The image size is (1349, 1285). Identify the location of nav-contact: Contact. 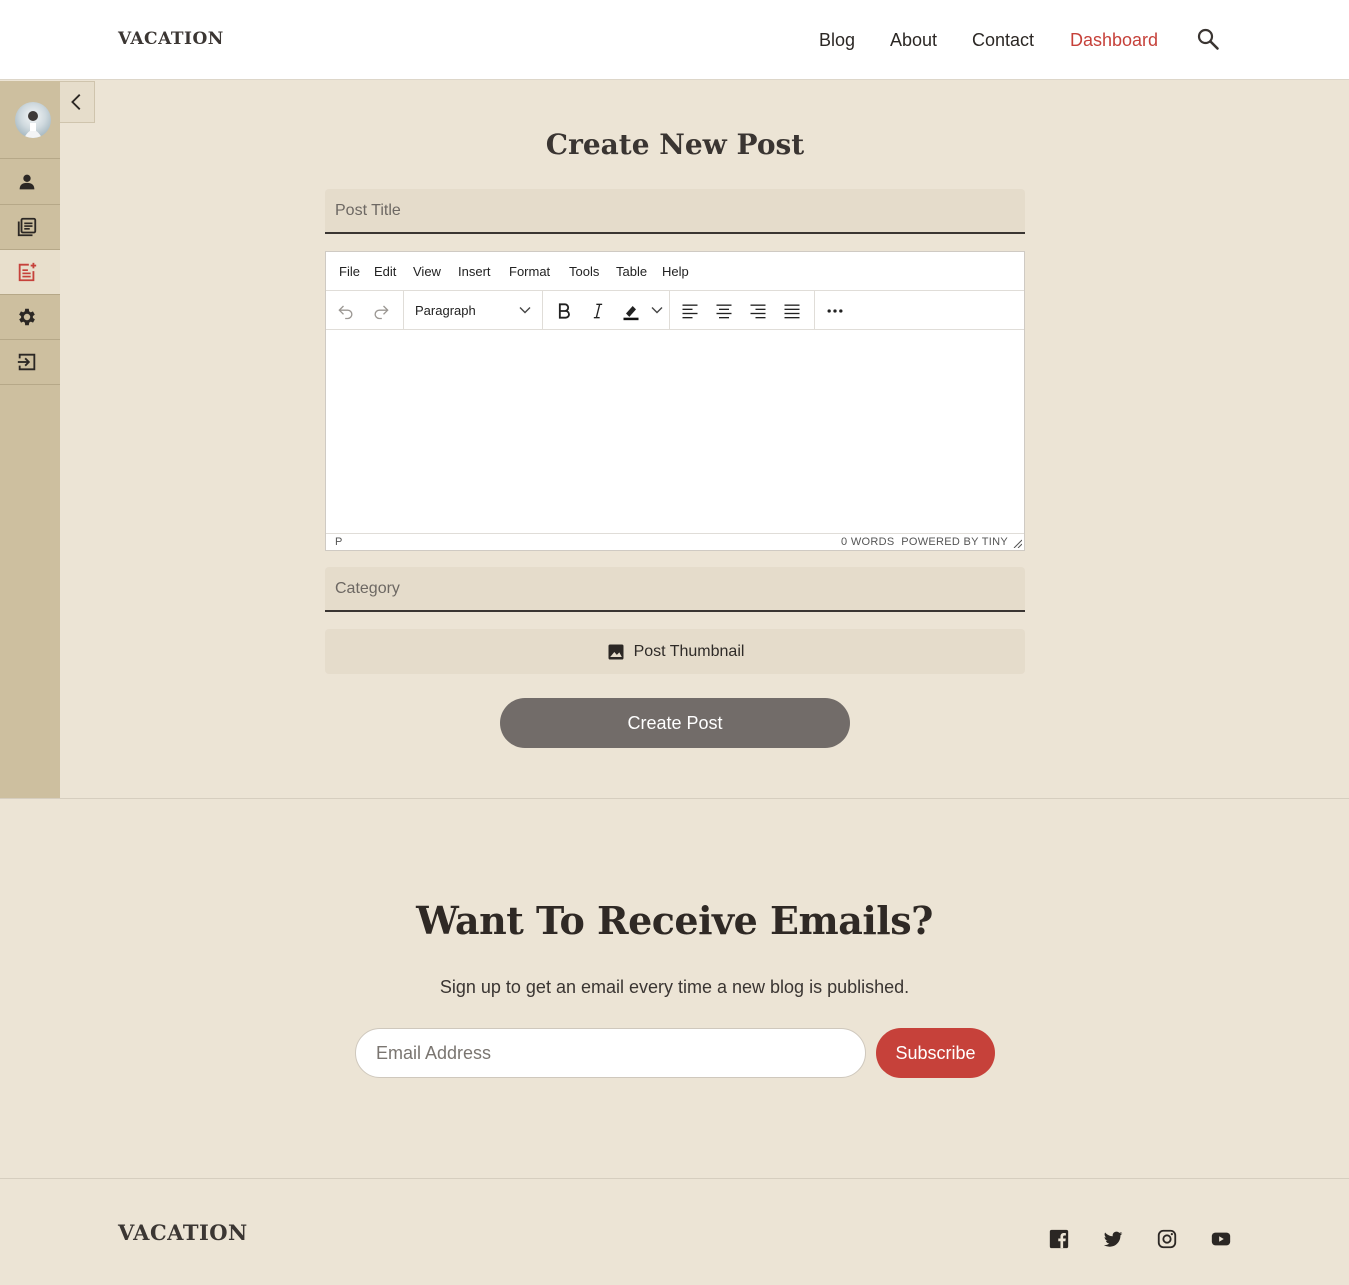
(1003, 40).